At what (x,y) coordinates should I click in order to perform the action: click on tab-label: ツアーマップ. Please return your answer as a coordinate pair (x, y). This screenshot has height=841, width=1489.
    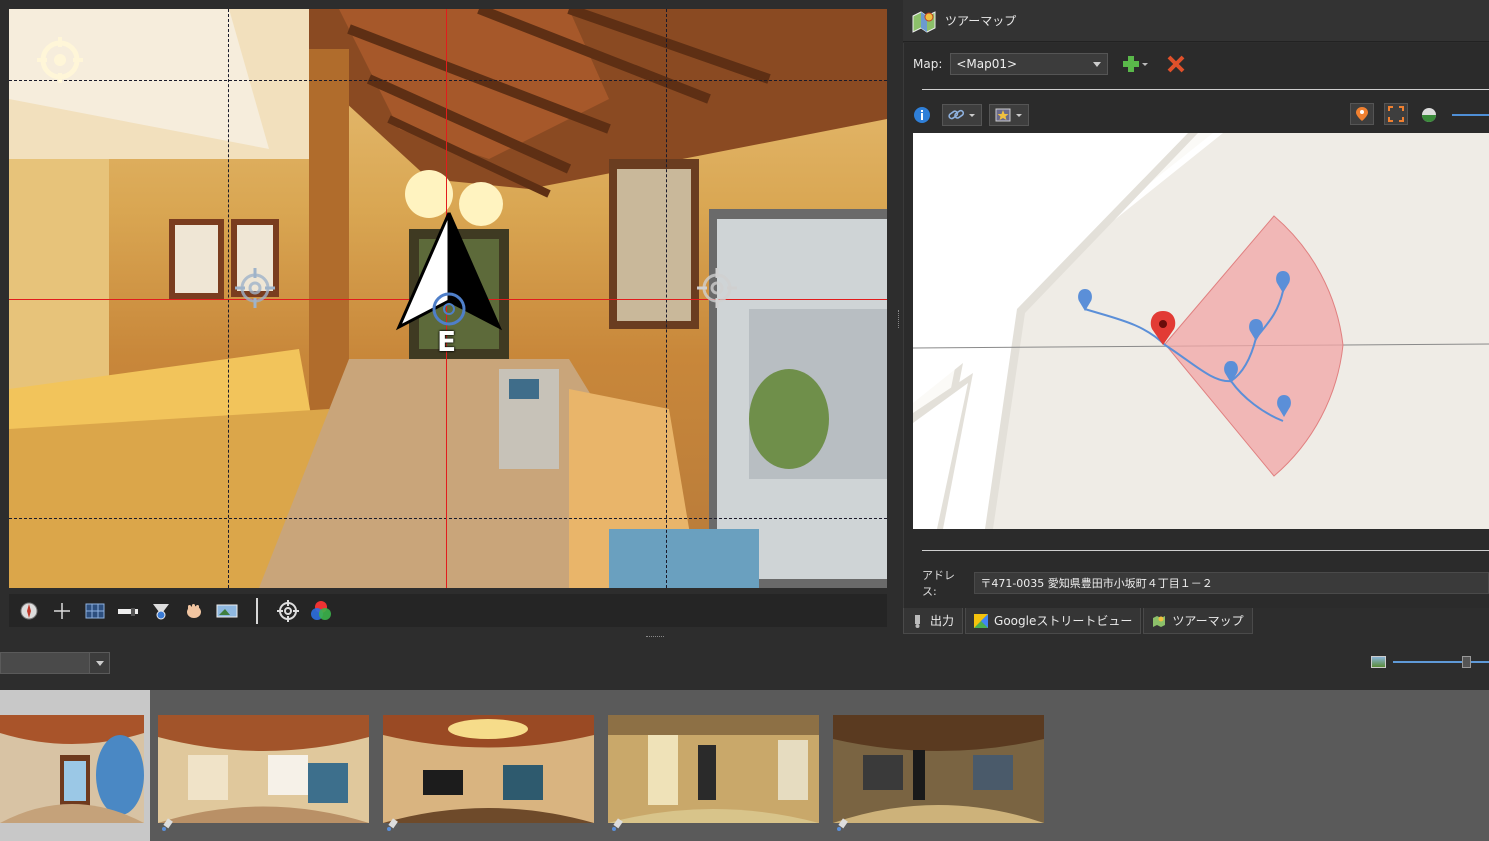
    Looking at the image, I should click on (1208, 621).